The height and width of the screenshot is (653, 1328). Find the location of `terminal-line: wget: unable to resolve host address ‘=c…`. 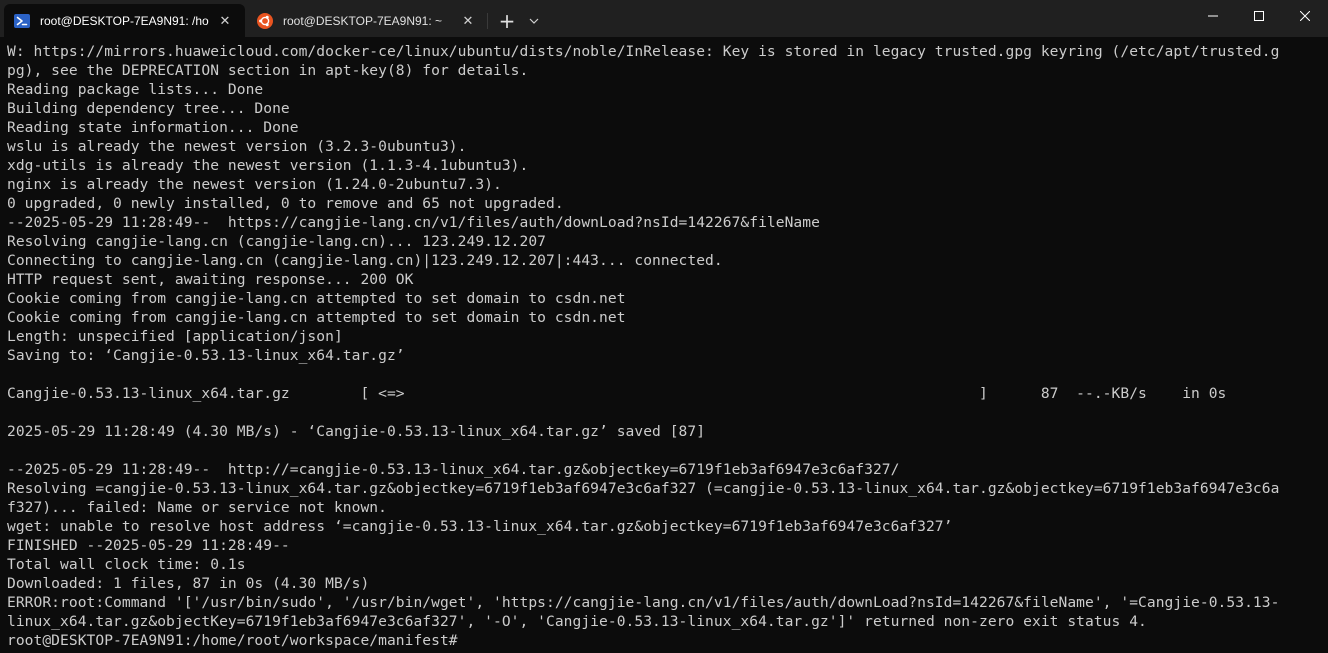

terminal-line: wget: unable to resolve host address ‘=c… is located at coordinates (480, 526).